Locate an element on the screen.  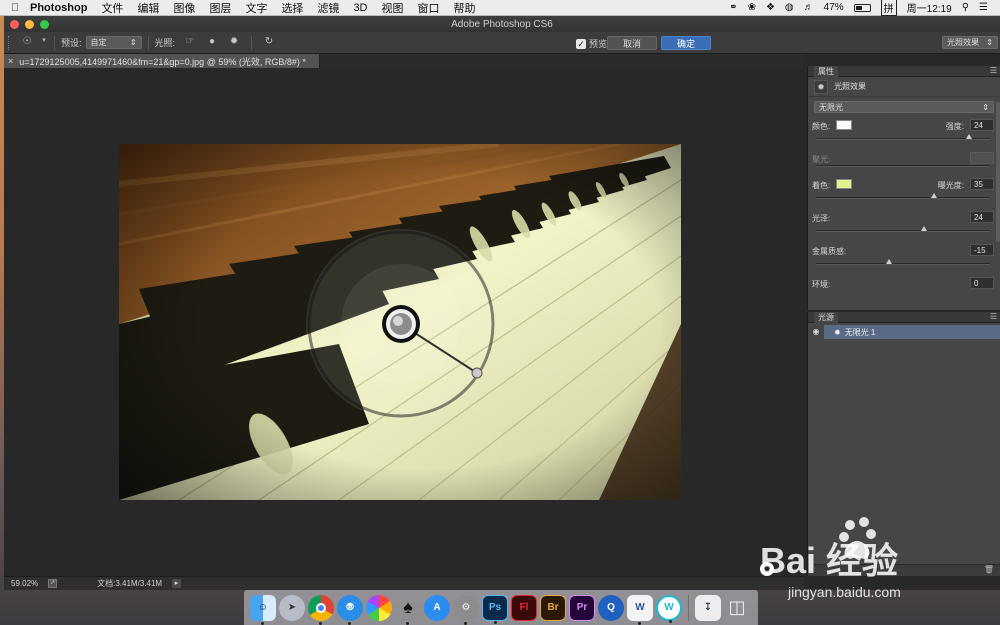
menu-layer: 图层 is located at coordinates (220, 8).